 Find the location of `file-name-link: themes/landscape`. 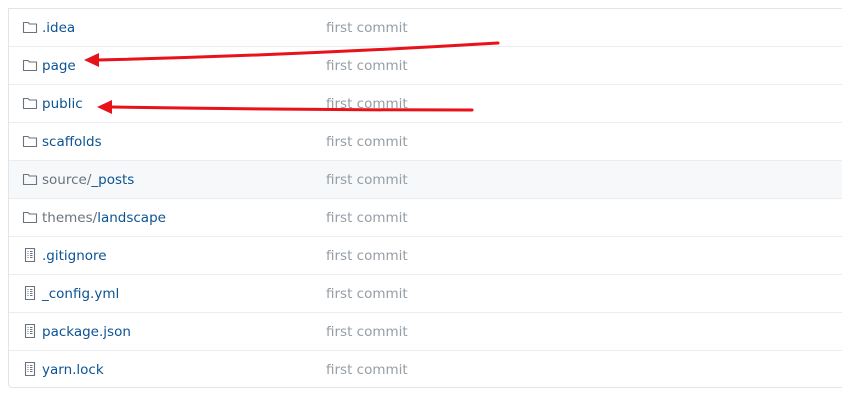

file-name-link: themes/landscape is located at coordinates (104, 218).